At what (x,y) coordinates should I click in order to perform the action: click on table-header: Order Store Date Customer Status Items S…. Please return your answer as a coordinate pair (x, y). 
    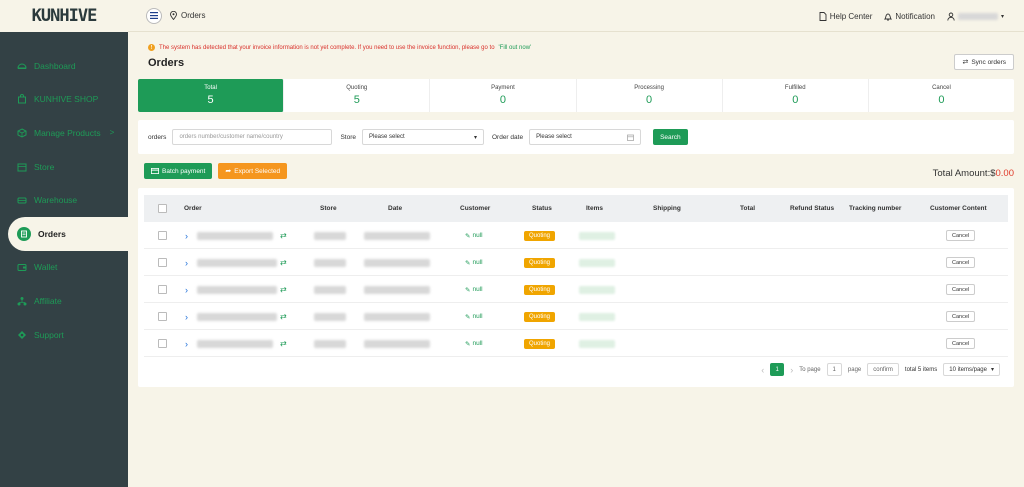
    Looking at the image, I should click on (576, 208).